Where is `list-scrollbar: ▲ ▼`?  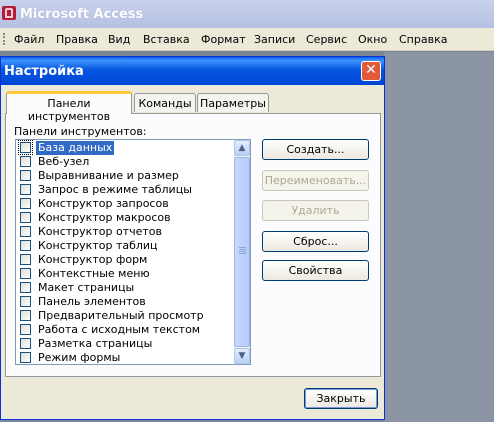
list-scrollbar: ▲ ▼ is located at coordinates (242, 252).